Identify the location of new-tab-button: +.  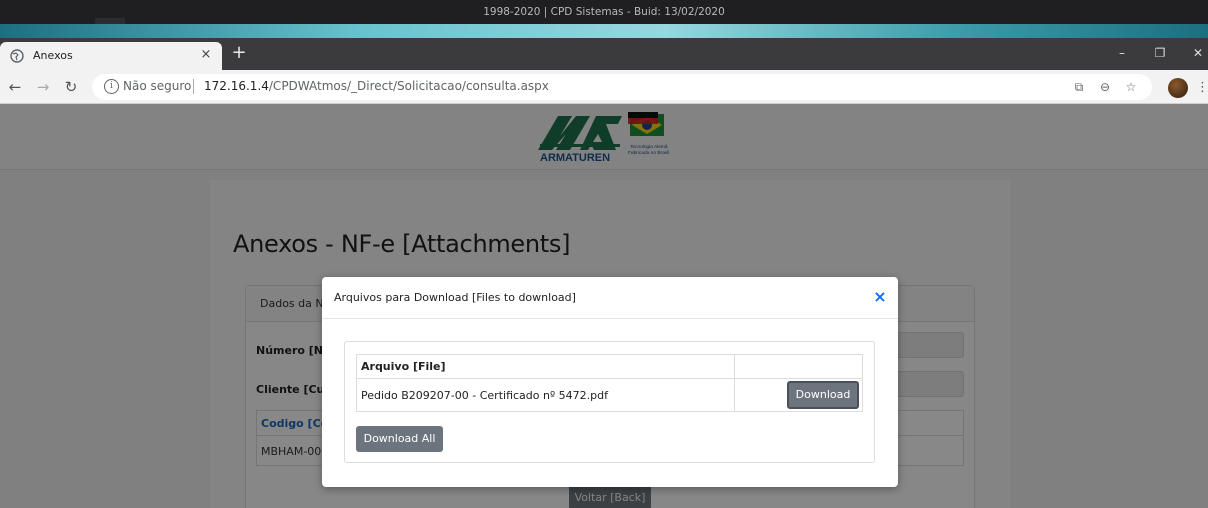
(239, 53).